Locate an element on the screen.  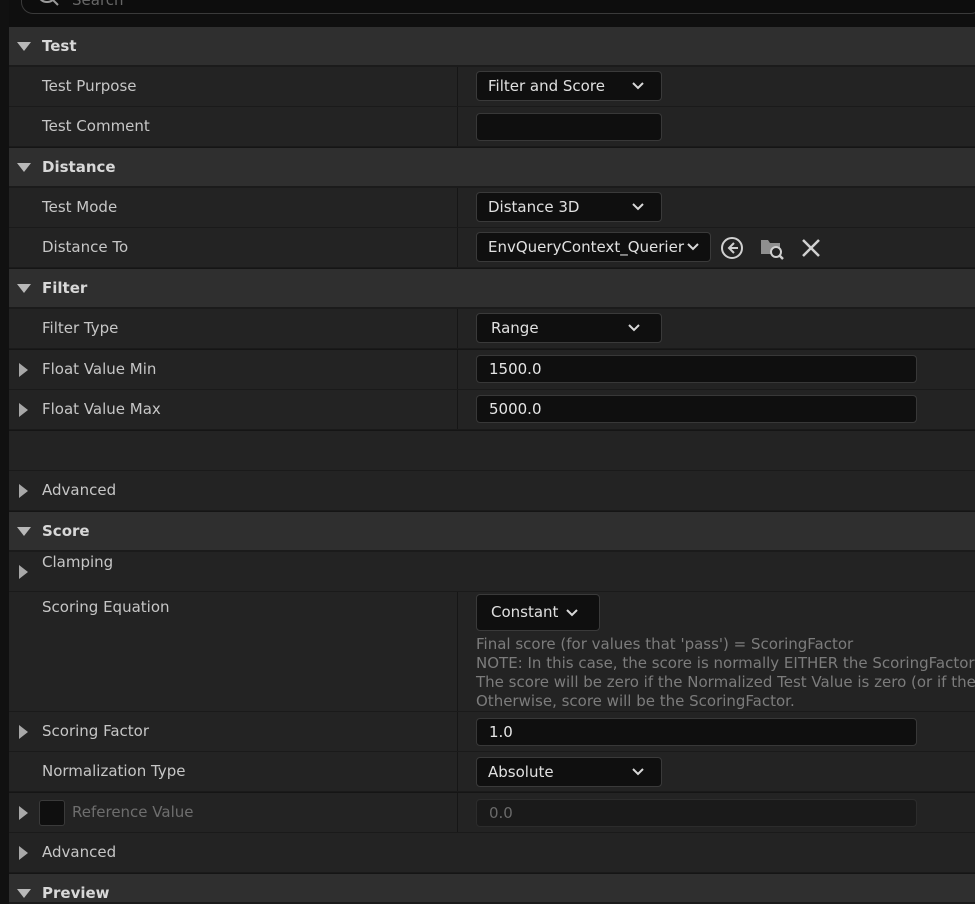
property-scoring-factor: Scoring Factor 1.0 is located at coordinates (492, 732).